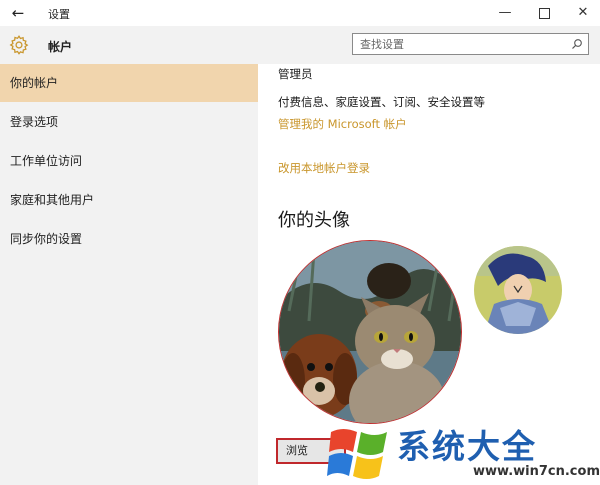  Describe the element at coordinates (583, 13) in the screenshot. I see `close-button: ✕` at that location.